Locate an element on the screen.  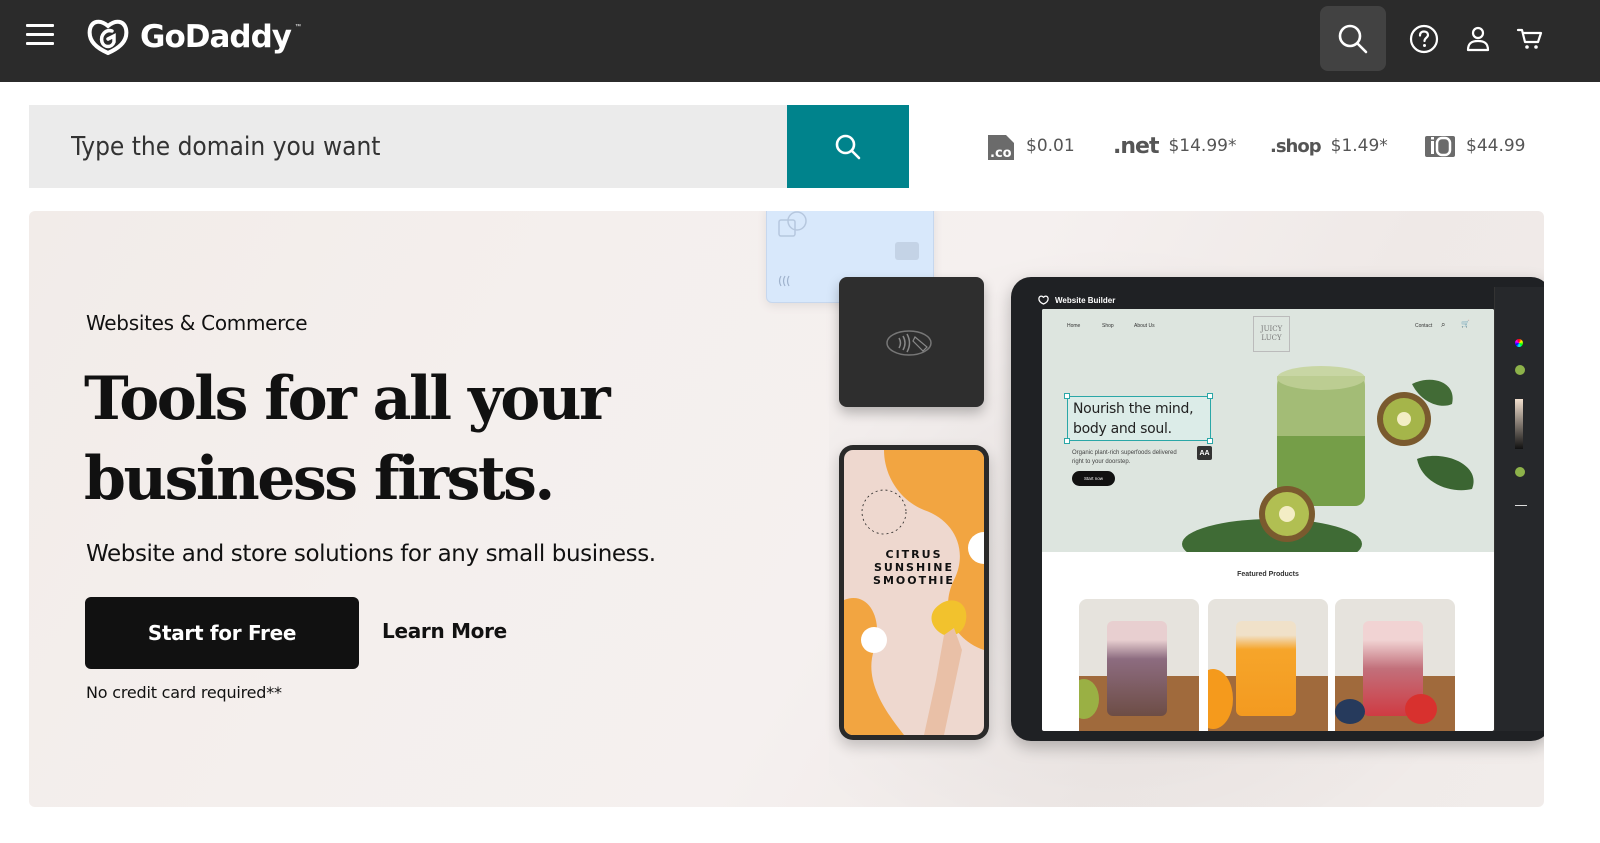
title-line: CITRUS is located at coordinates (914, 554).